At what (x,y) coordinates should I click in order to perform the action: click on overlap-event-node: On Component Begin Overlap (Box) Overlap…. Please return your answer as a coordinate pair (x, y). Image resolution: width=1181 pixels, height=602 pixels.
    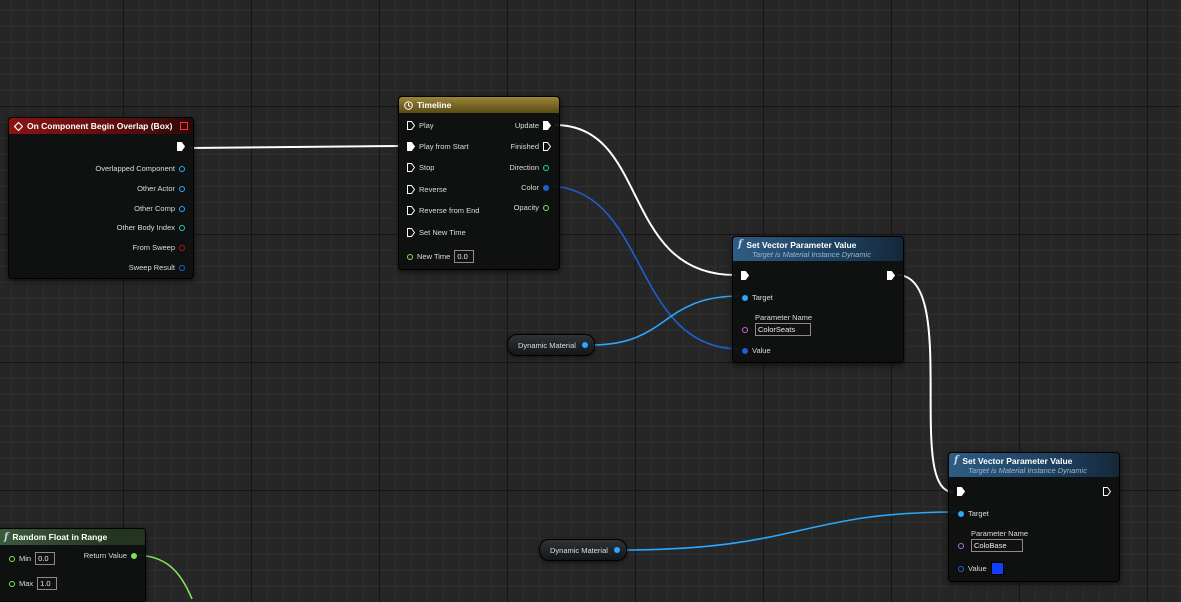
    Looking at the image, I should click on (101, 198).